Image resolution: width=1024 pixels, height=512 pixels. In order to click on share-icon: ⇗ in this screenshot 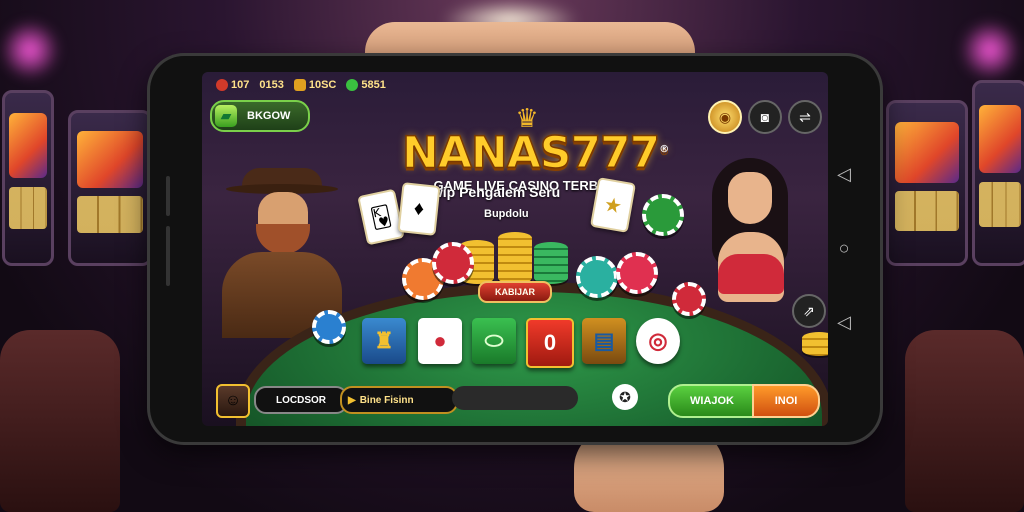, I will do `click(809, 310)`.